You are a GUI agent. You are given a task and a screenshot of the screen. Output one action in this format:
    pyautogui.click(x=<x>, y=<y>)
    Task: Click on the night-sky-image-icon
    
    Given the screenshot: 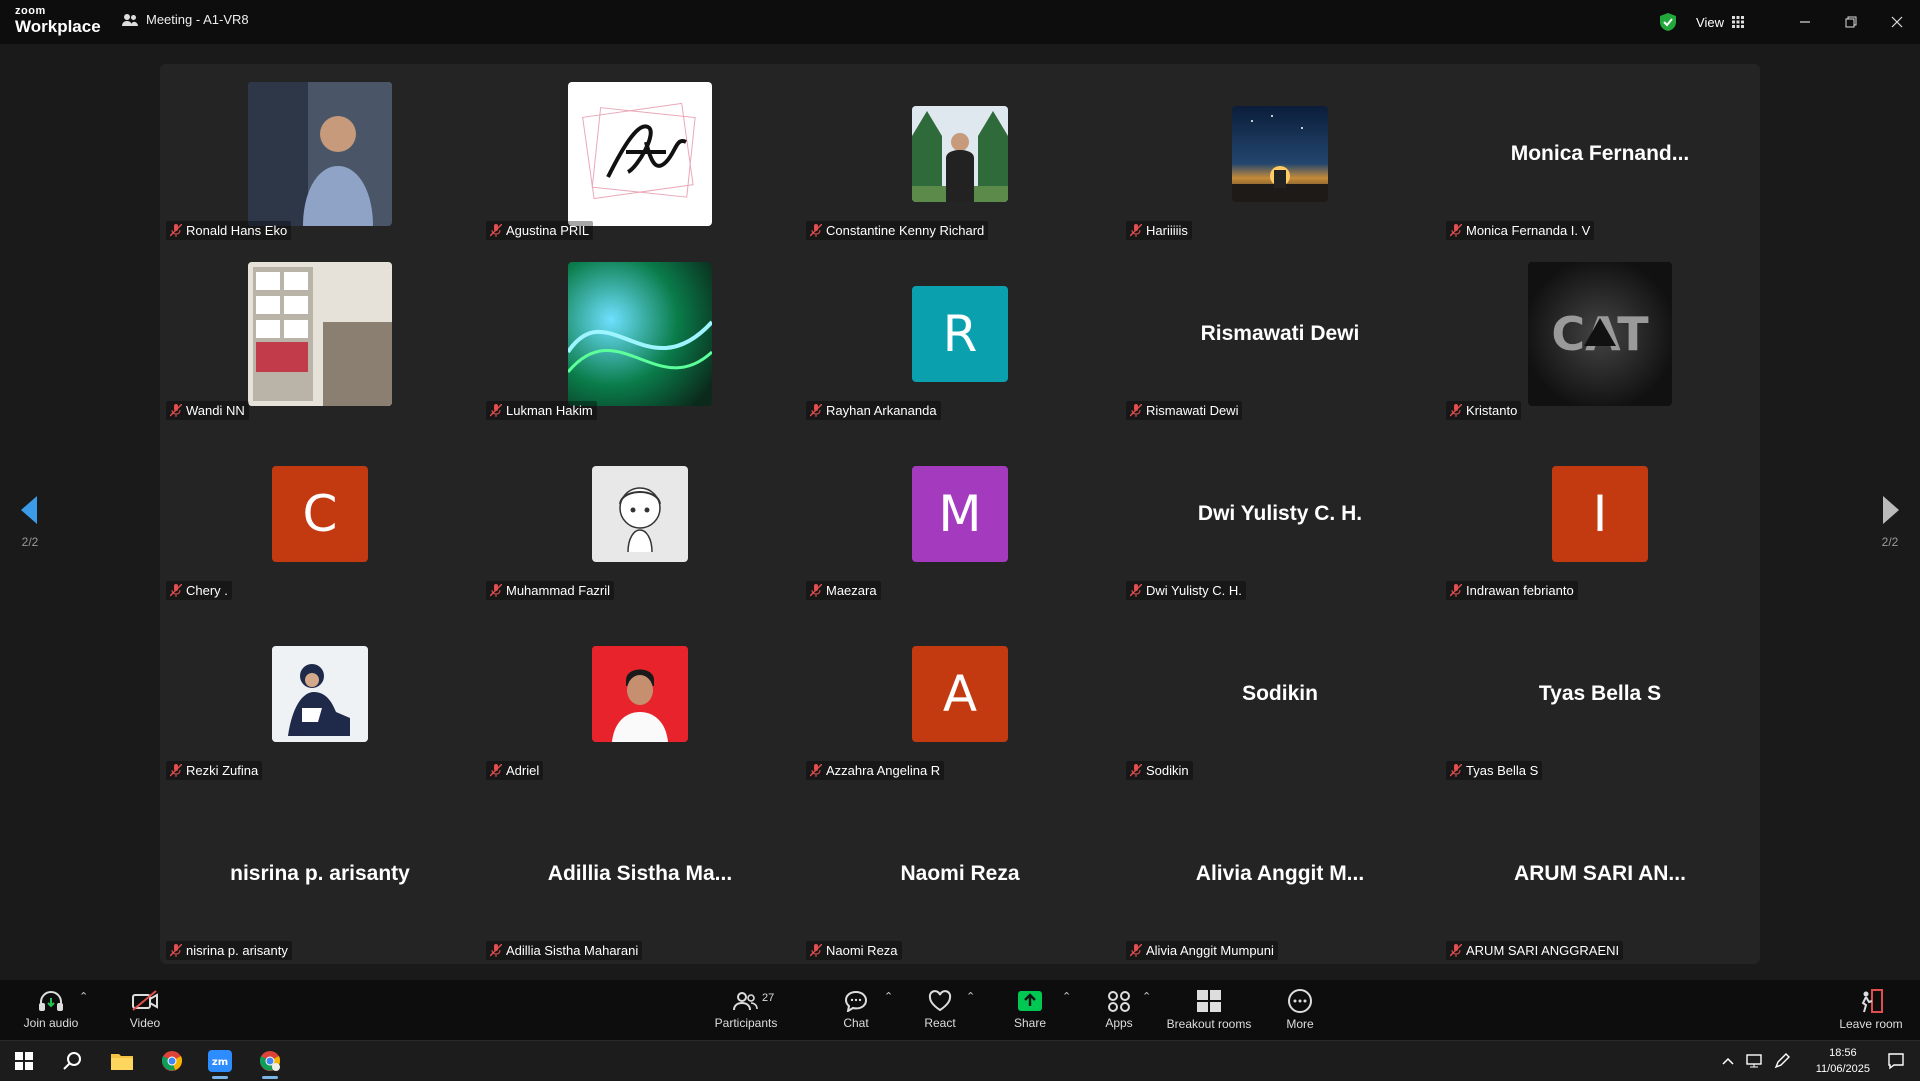 What is the action you would take?
    pyautogui.click(x=1280, y=158)
    